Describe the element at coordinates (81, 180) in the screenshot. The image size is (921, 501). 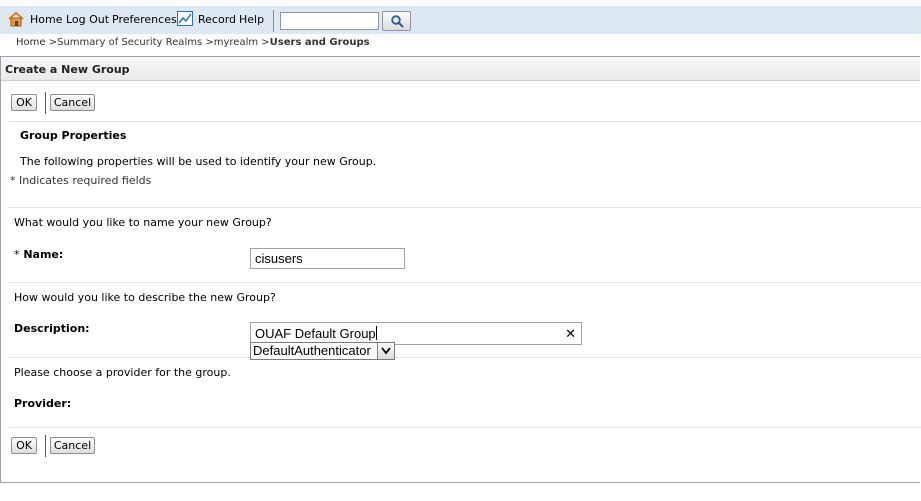
I see `required-note: * Indicates required fields` at that location.